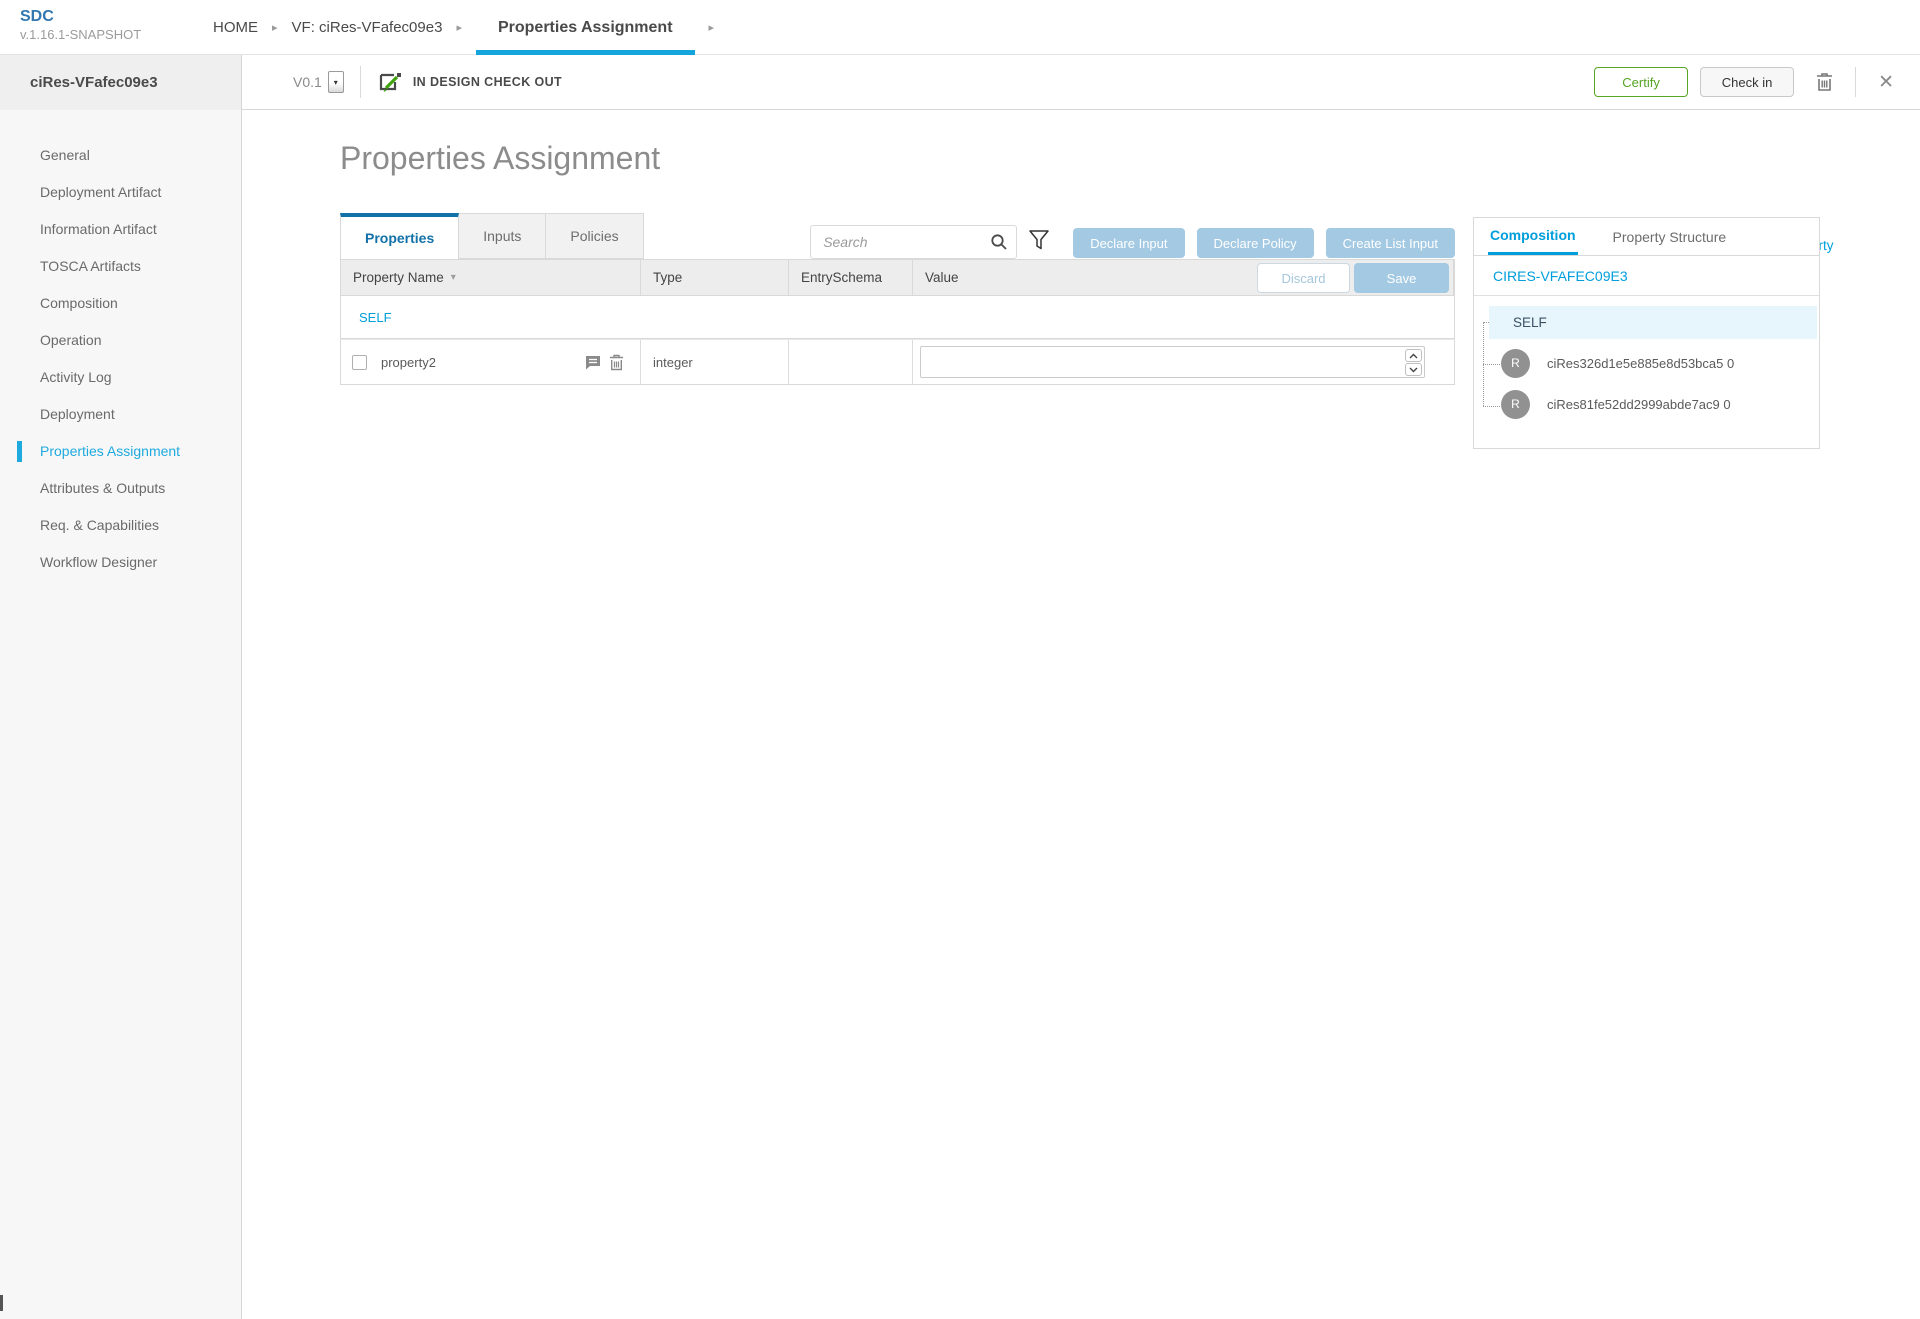 The image size is (1920, 1319). Describe the element at coordinates (593, 362) in the screenshot. I see `comment-icon` at that location.